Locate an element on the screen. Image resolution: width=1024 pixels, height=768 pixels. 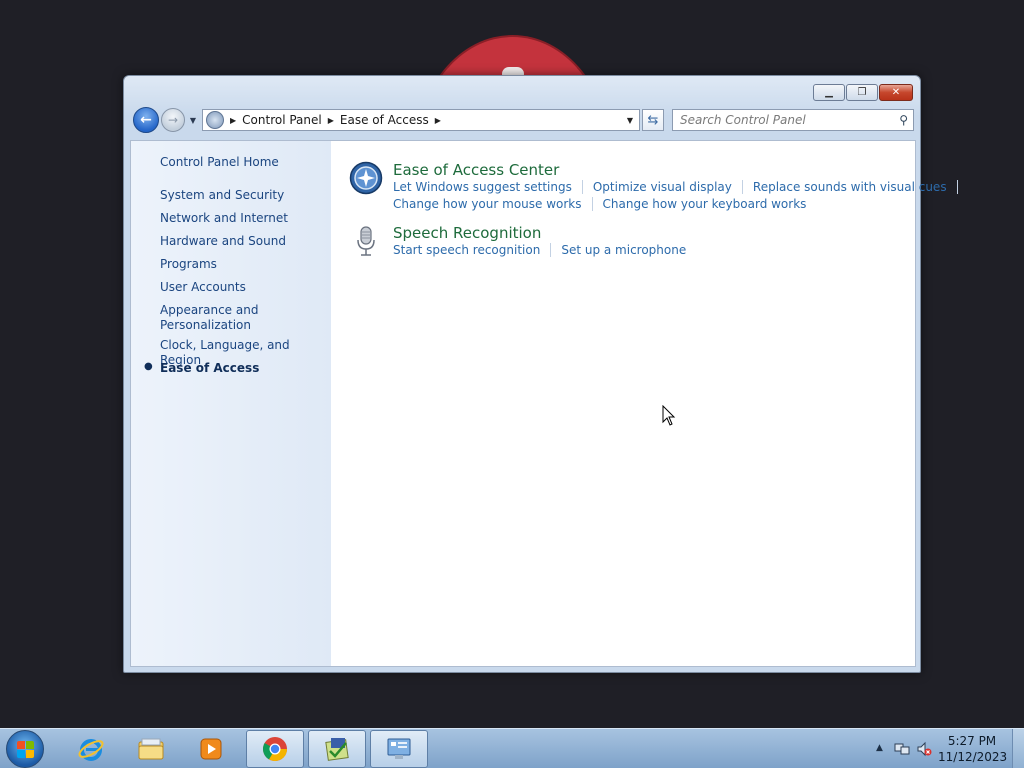
search-icon: ⚲ is located at coordinates (903, 120).